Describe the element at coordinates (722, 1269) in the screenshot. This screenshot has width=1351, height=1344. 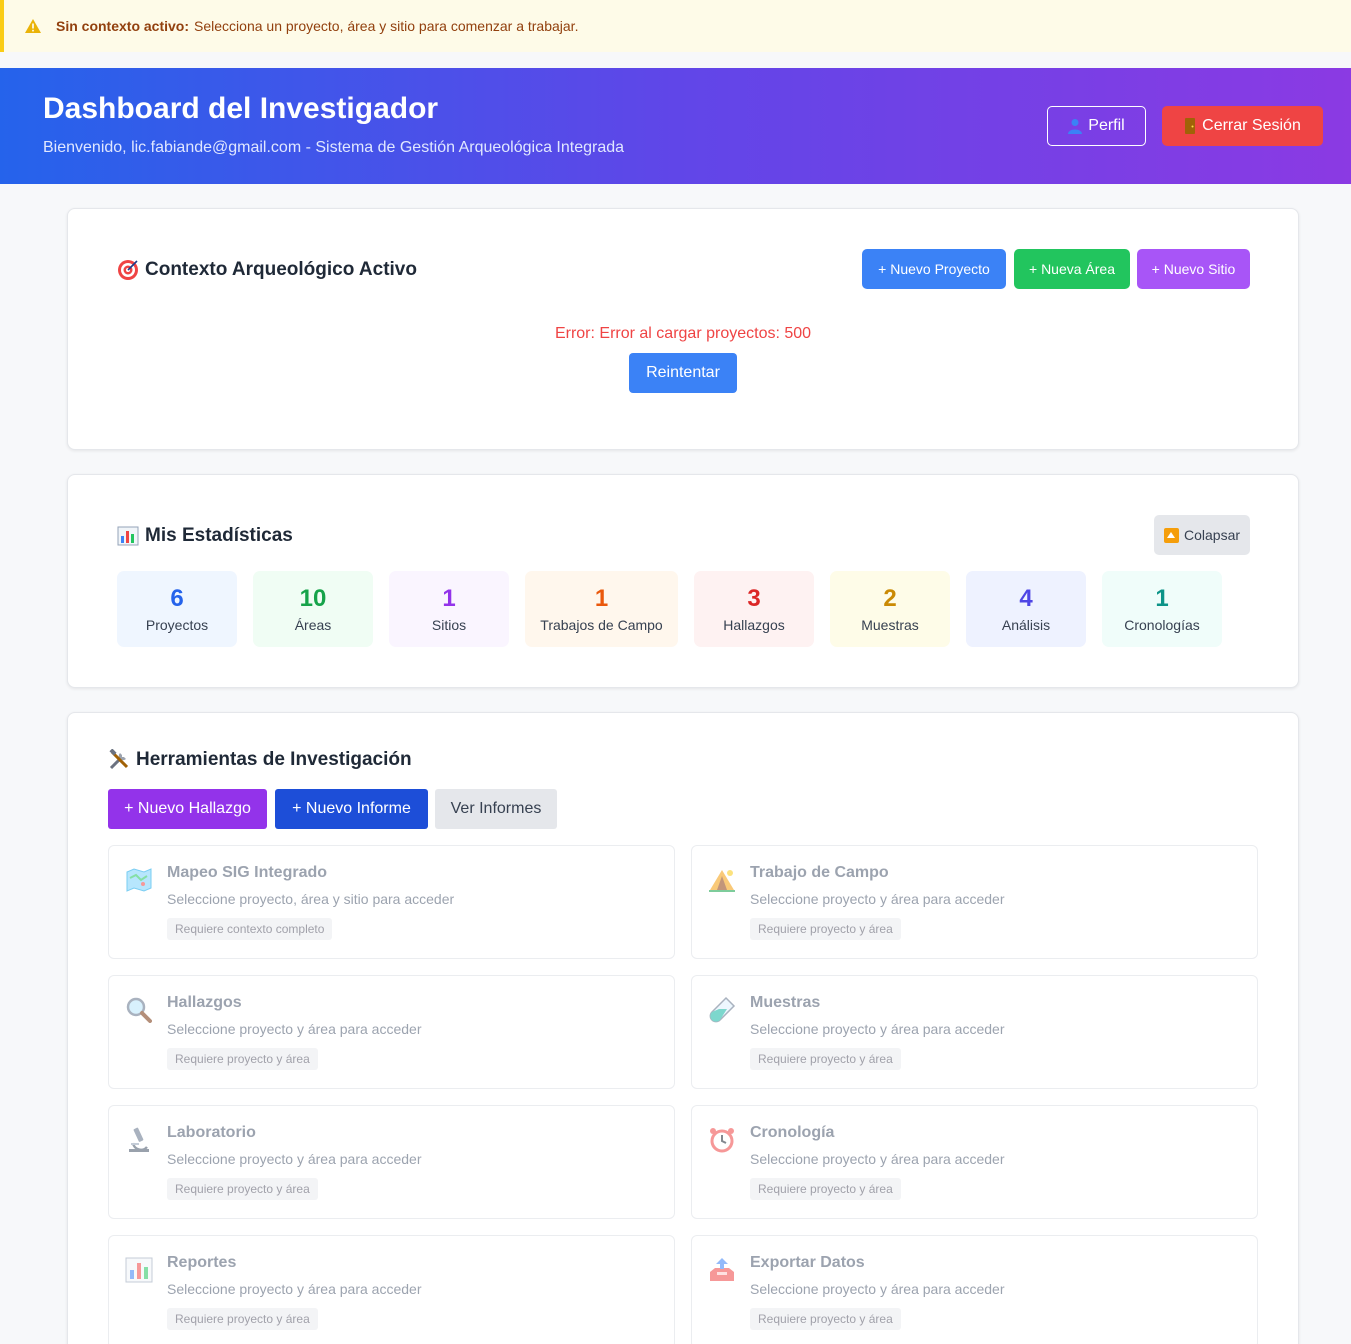
I see `outbox-tray-icon` at that location.